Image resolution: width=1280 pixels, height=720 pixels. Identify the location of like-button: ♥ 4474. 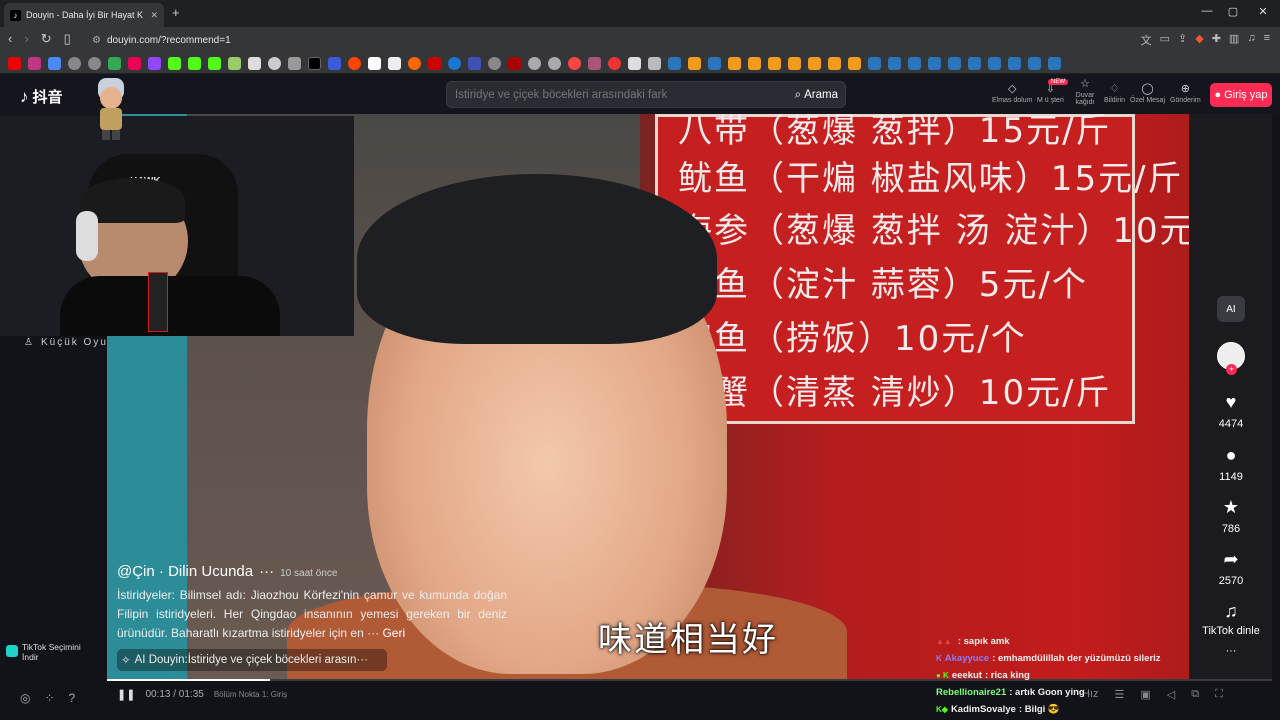
(1231, 411).